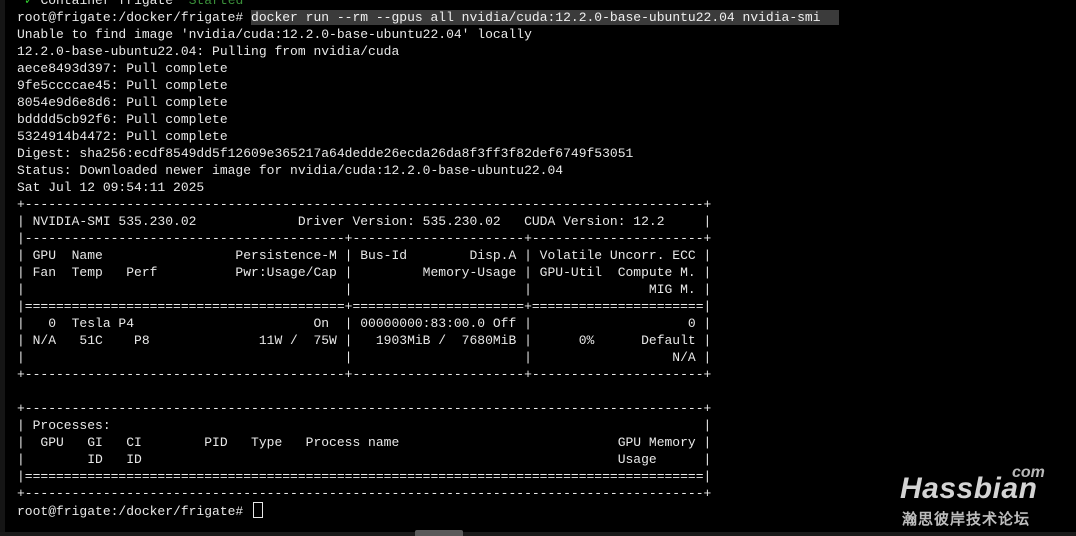 The image size is (1076, 536). I want to click on container-status-line: ✓ Container frigate Started, so click(546, 4).